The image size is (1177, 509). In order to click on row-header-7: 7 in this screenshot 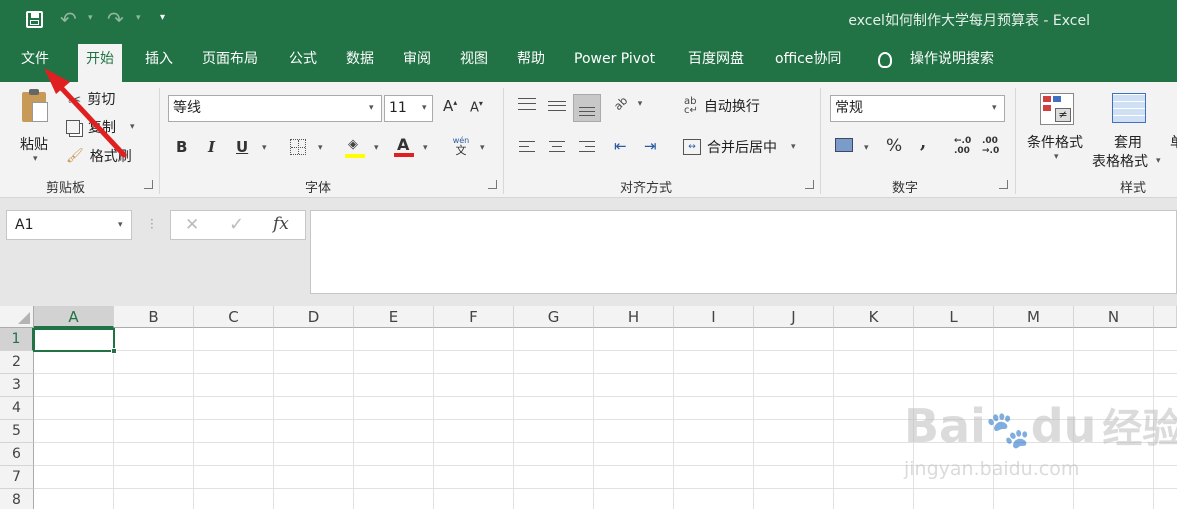, I will do `click(17, 477)`.